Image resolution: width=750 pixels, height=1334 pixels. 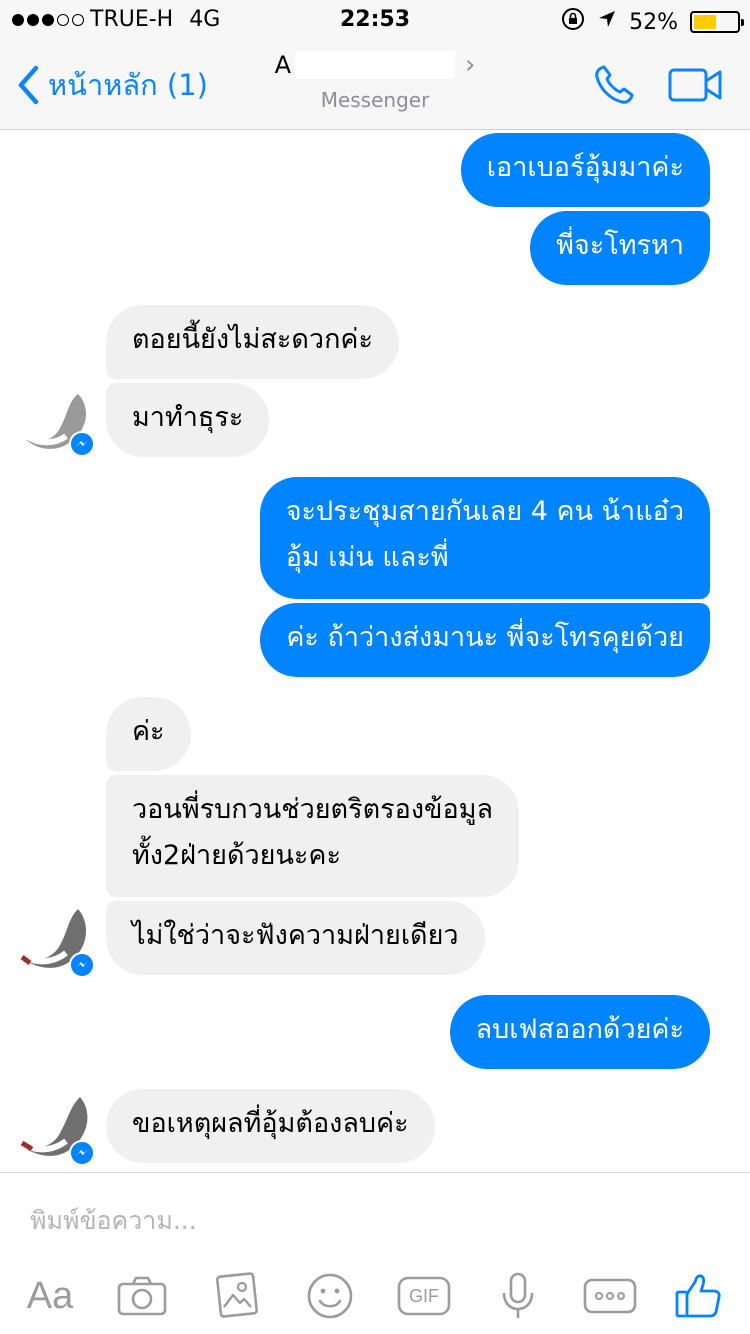 I want to click on redacted-name, so click(x=375, y=65).